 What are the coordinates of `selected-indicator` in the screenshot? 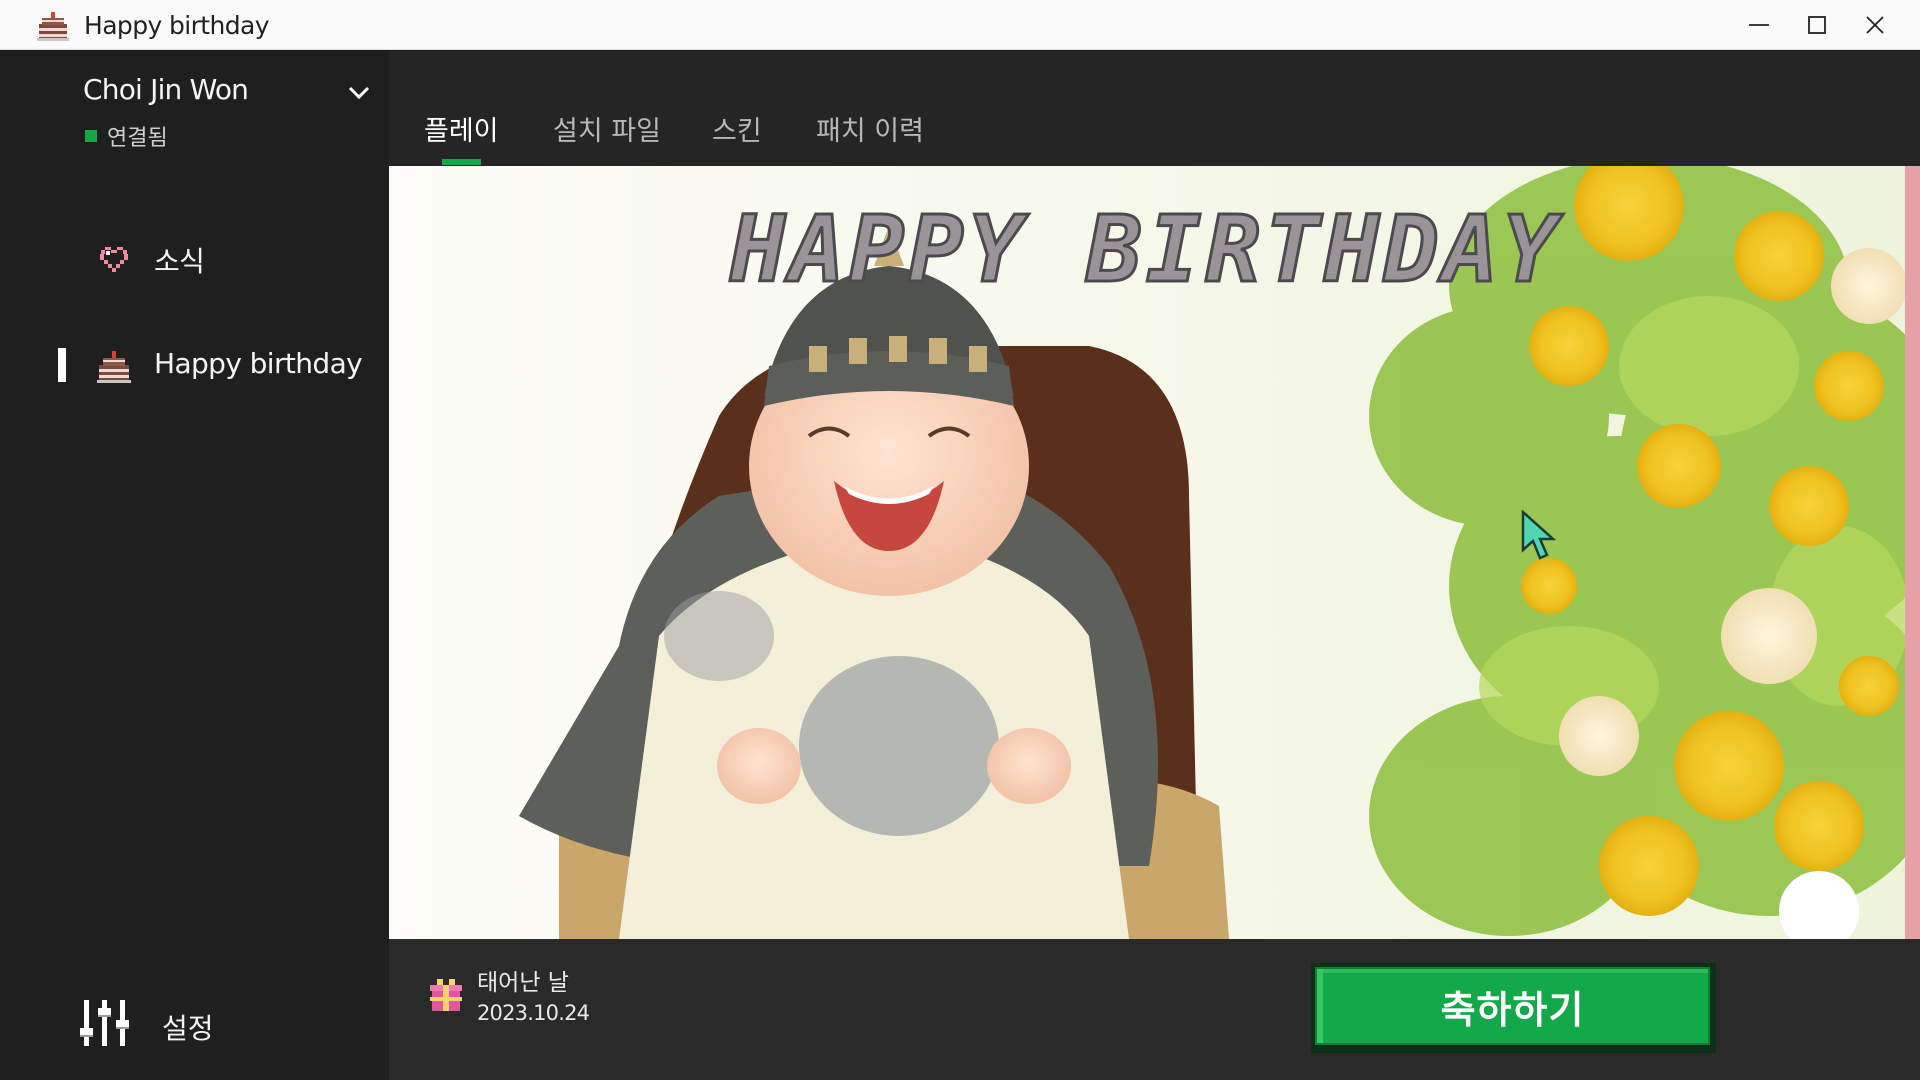 It's located at (62, 365).